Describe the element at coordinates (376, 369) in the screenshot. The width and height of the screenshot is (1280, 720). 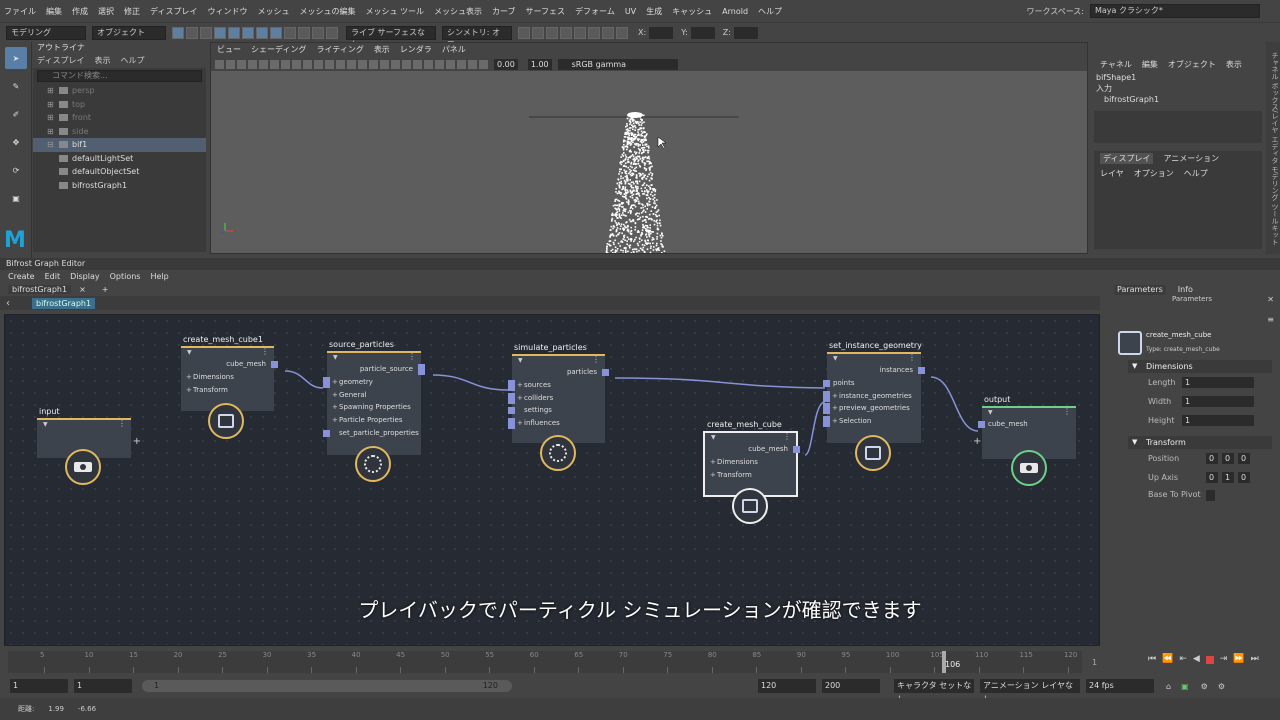
I see `output-port: particle_source` at that location.